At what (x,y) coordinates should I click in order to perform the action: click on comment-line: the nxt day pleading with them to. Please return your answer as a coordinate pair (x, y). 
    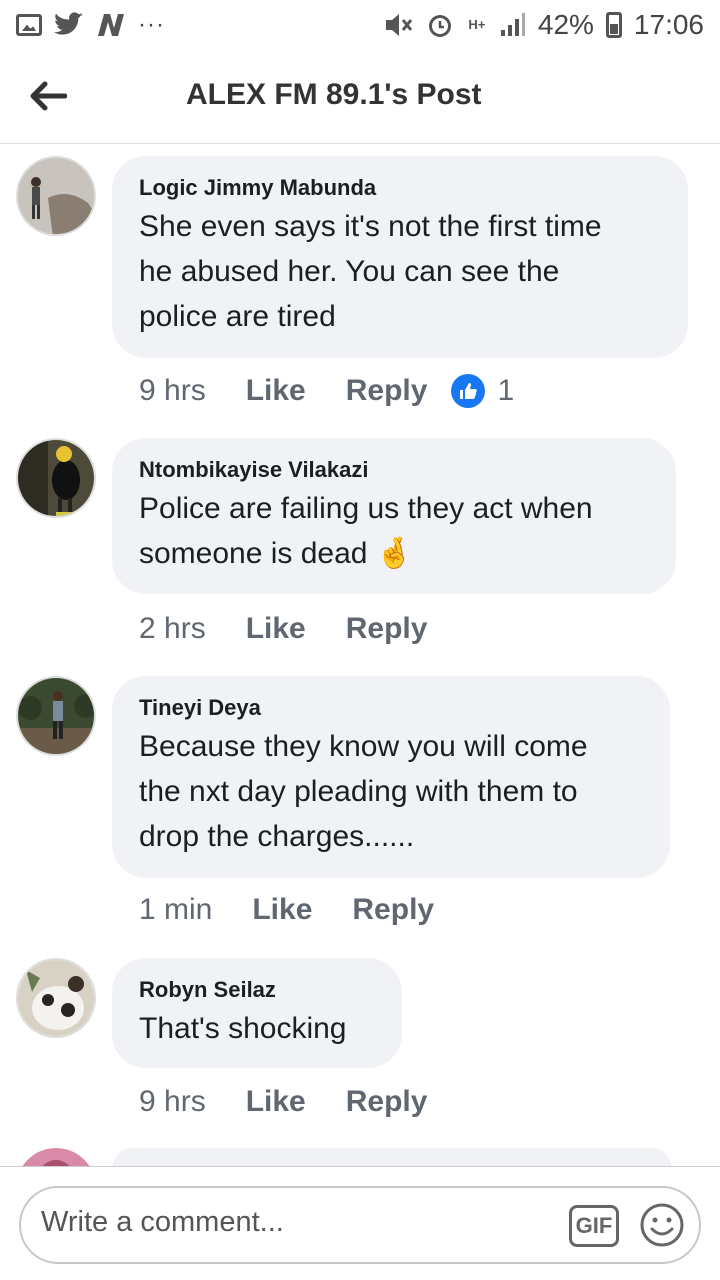
    Looking at the image, I should click on (358, 791).